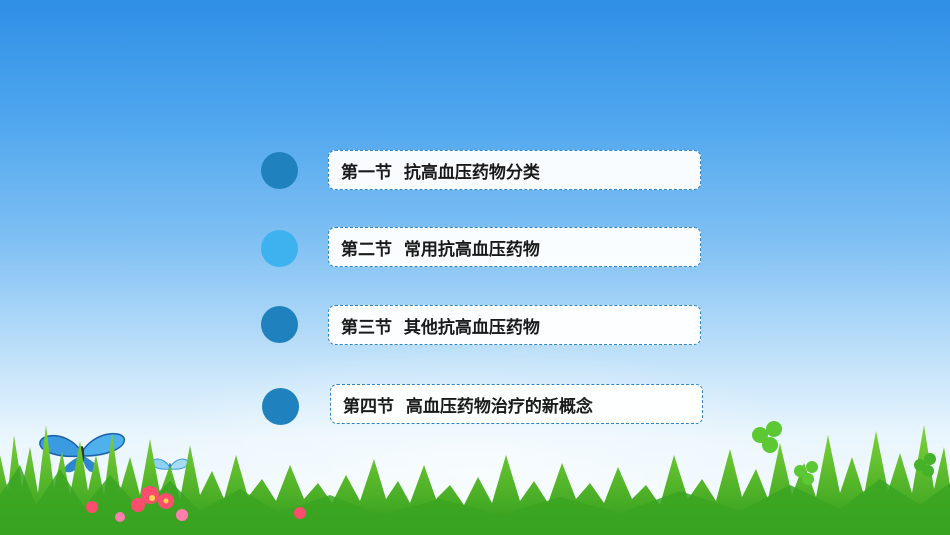 This screenshot has height=535, width=950. I want to click on agenda-item-label: 第二节 常用抗高血压药物, so click(440, 249).